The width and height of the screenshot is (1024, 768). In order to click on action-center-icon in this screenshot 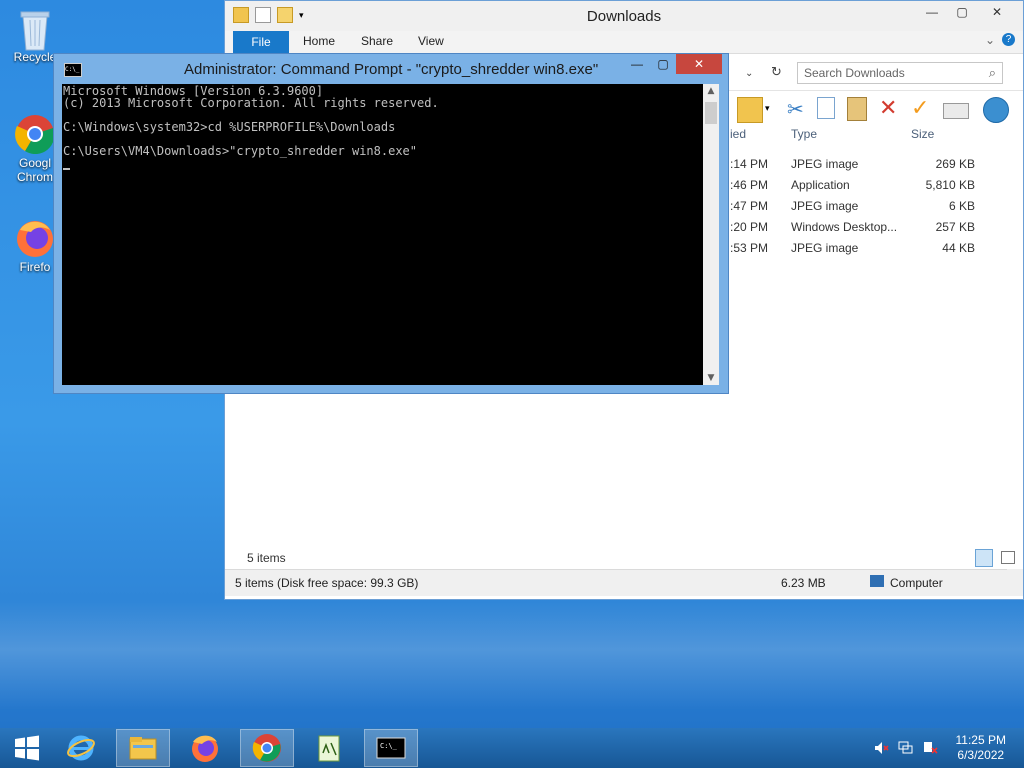, I will do `click(930, 748)`.